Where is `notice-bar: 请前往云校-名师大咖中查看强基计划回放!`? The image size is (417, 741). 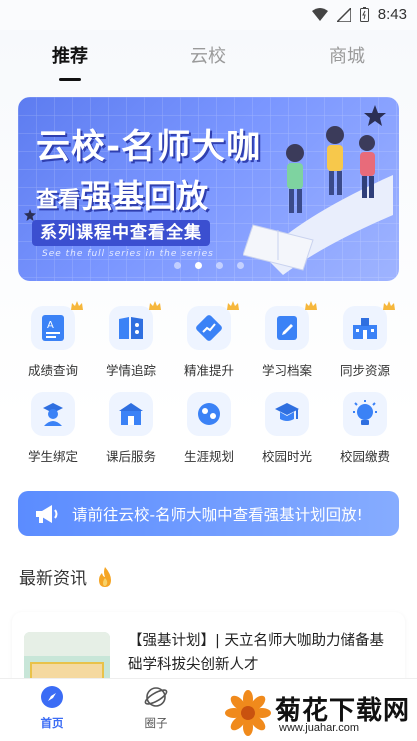 notice-bar: 请前往云校-名师大咖中查看强基计划回放! is located at coordinates (208, 513).